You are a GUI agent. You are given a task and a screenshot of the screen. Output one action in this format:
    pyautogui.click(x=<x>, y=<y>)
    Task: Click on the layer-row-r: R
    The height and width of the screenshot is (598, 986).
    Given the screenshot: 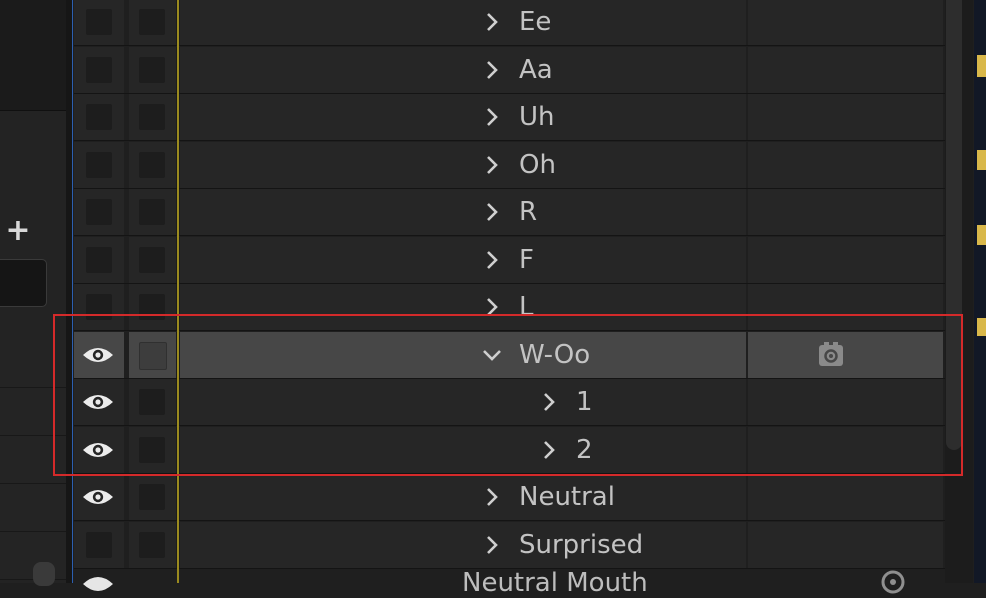 What is the action you would take?
    pyautogui.click(x=509, y=212)
    